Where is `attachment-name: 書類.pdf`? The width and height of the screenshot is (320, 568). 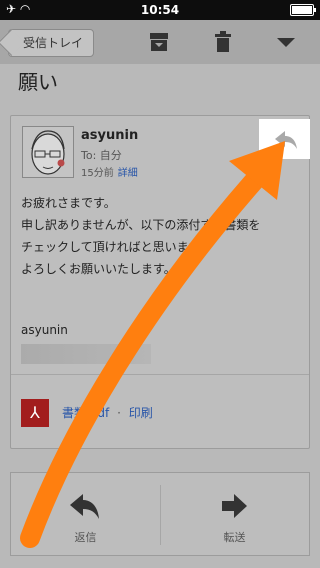 attachment-name: 書類.pdf is located at coordinates (85, 413).